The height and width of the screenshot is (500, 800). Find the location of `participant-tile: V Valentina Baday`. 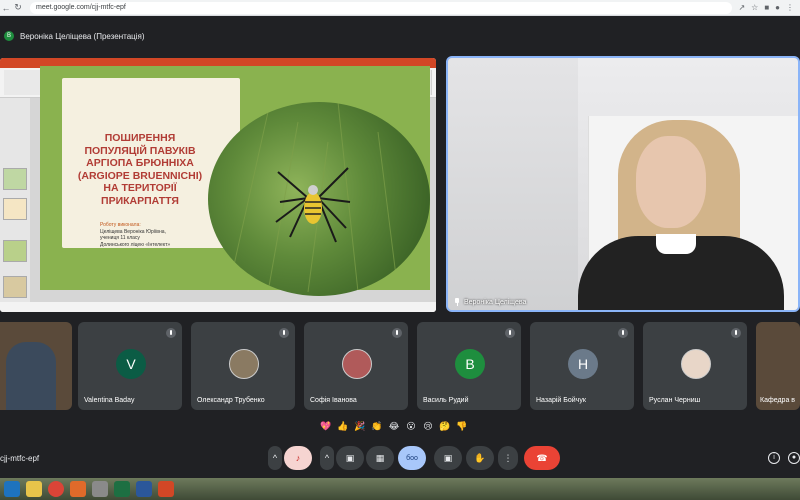

participant-tile: V Valentina Baday is located at coordinates (130, 366).